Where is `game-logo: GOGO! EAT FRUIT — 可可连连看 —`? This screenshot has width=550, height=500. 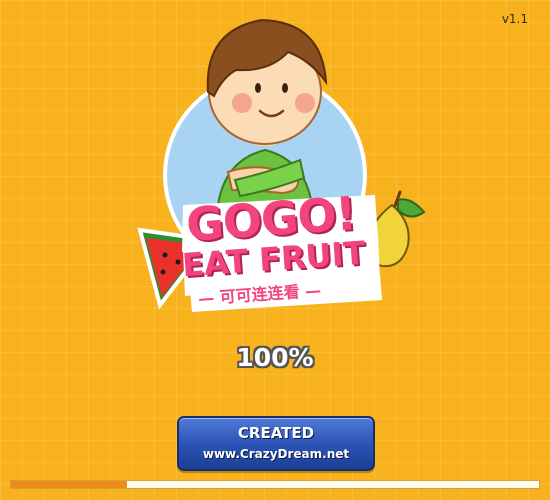
game-logo: GOGO! EAT FRUIT — 可可连连看 — is located at coordinates (285, 248).